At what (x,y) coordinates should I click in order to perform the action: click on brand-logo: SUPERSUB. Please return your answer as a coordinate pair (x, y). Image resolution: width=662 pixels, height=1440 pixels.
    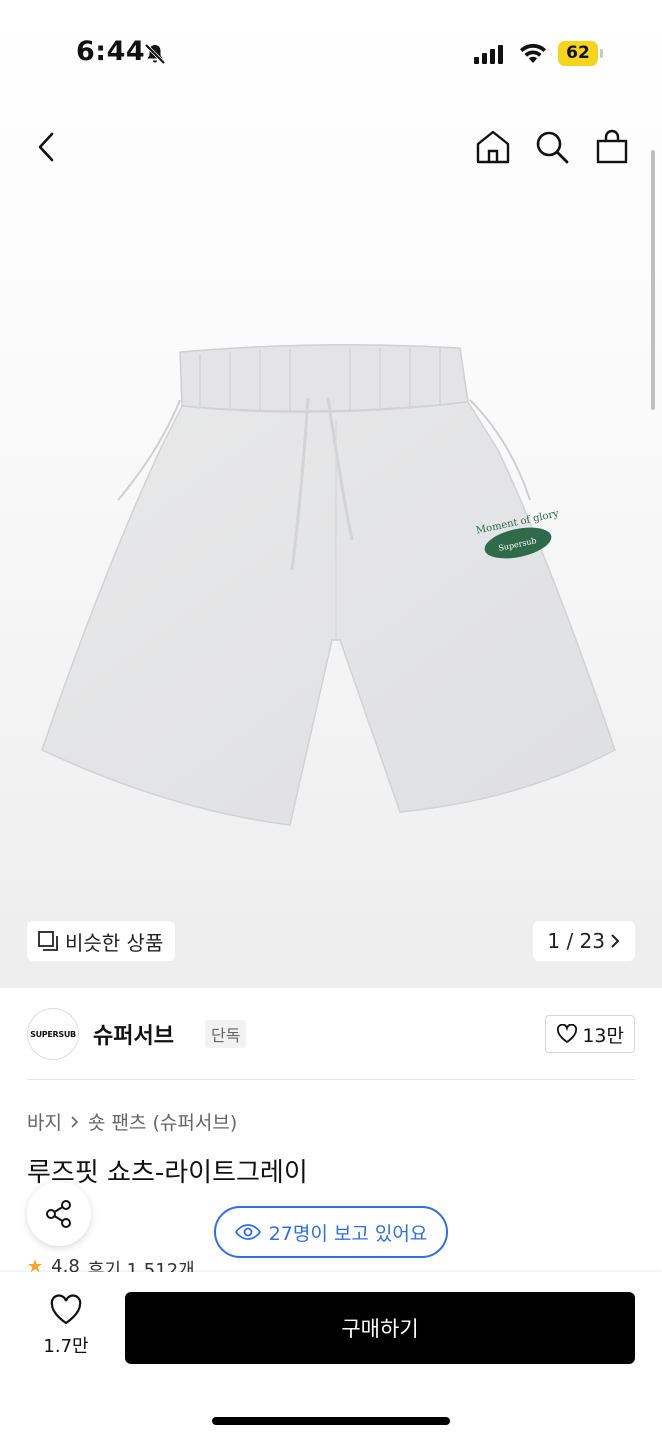
    Looking at the image, I should click on (53, 1034).